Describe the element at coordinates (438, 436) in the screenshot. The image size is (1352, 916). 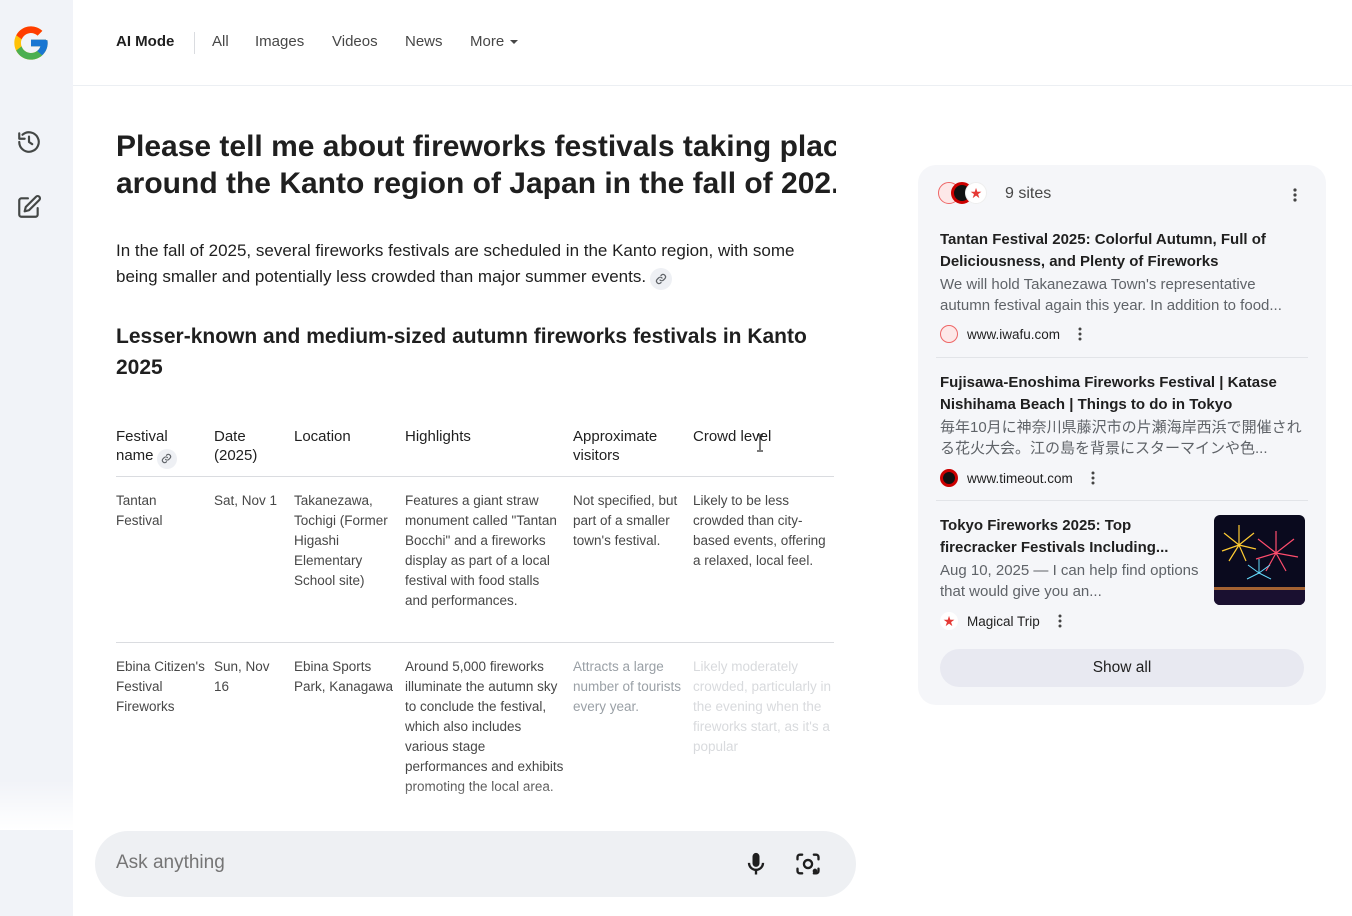
I see `column-header: Highlights` at that location.